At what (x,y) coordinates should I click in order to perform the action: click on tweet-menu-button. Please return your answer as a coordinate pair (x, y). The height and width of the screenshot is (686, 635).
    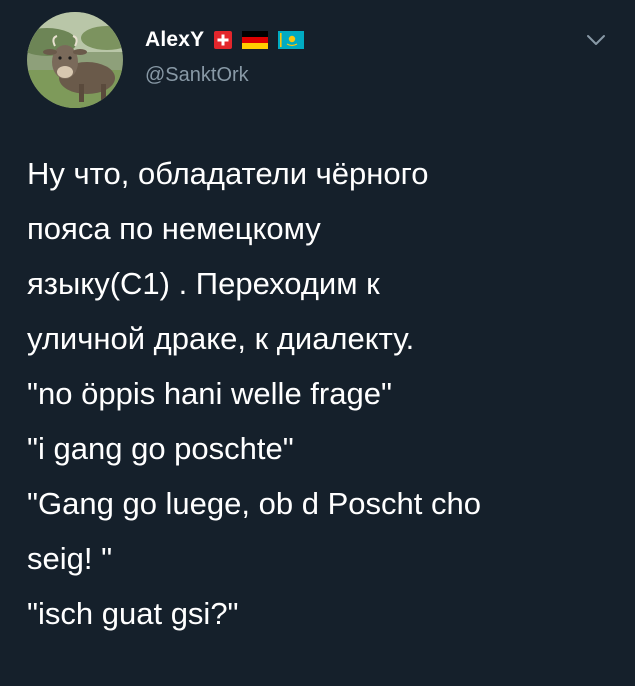
    Looking at the image, I should click on (596, 40).